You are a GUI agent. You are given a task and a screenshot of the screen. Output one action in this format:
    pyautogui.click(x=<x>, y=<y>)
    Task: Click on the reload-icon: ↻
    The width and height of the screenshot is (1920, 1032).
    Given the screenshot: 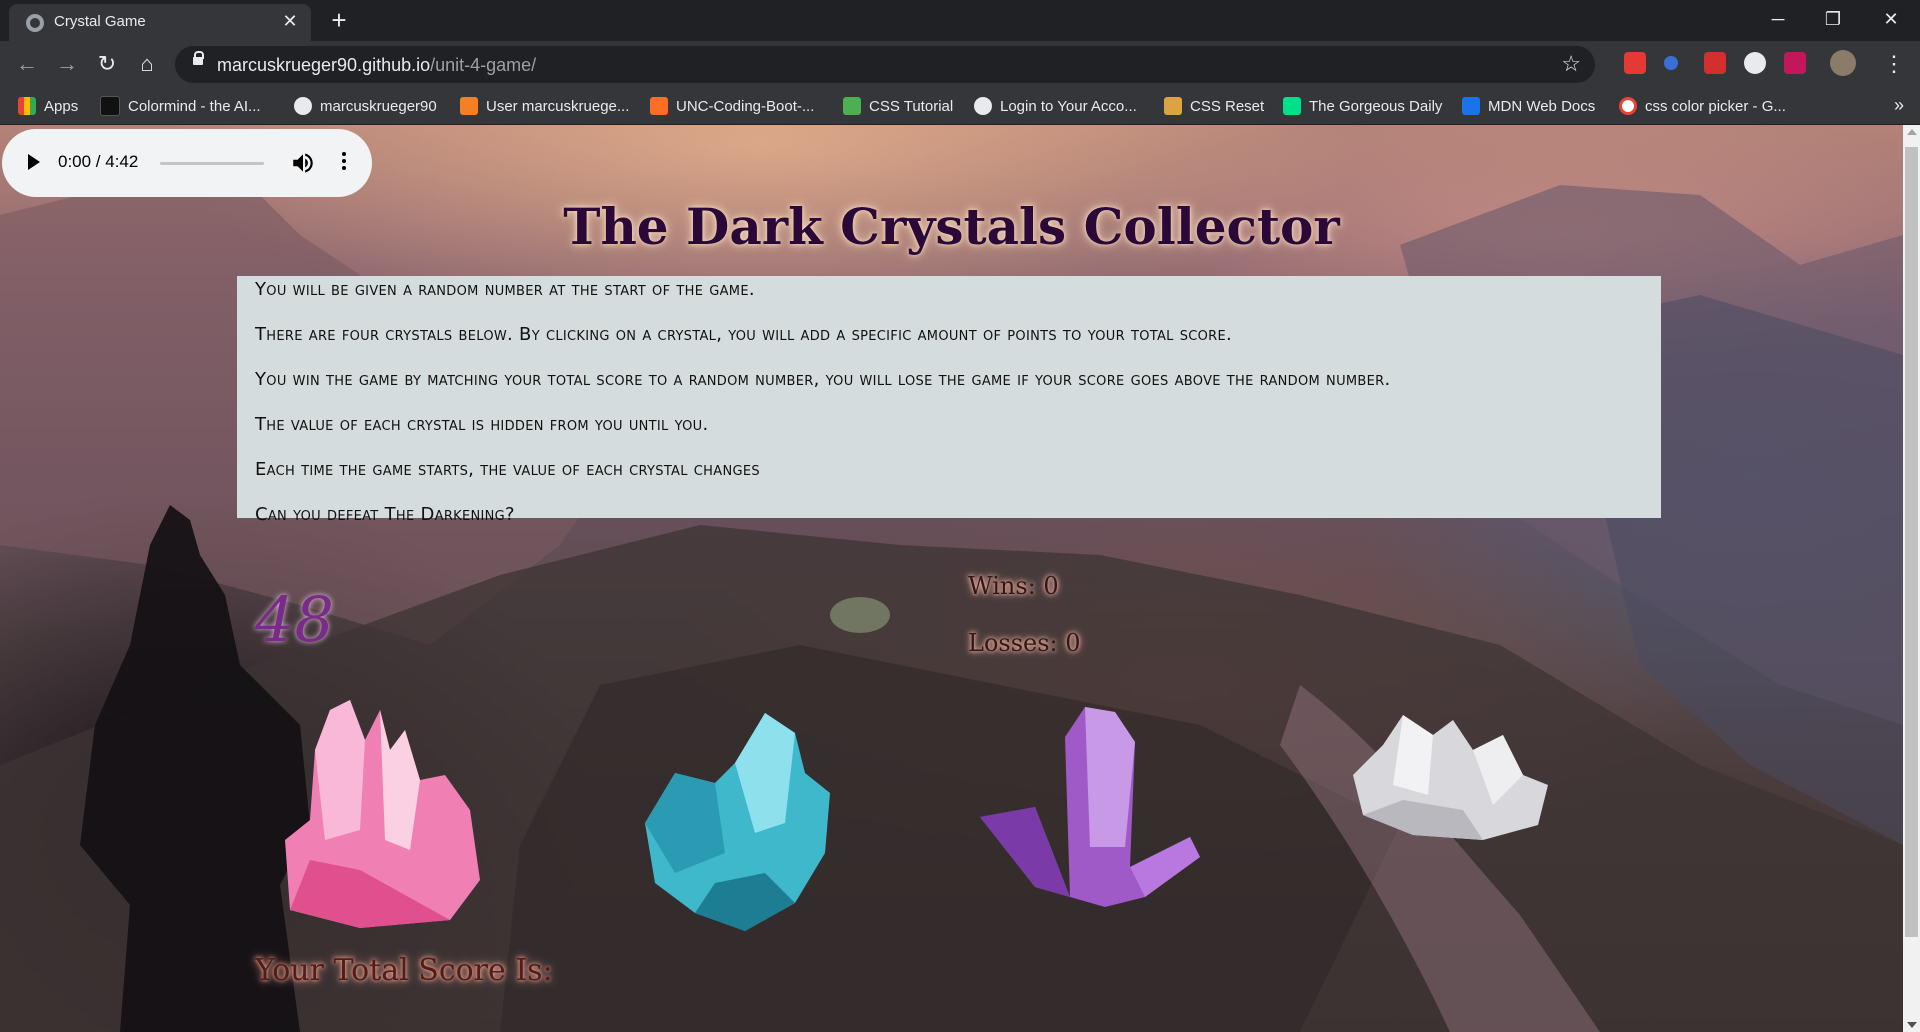 What is the action you would take?
    pyautogui.click(x=107, y=64)
    